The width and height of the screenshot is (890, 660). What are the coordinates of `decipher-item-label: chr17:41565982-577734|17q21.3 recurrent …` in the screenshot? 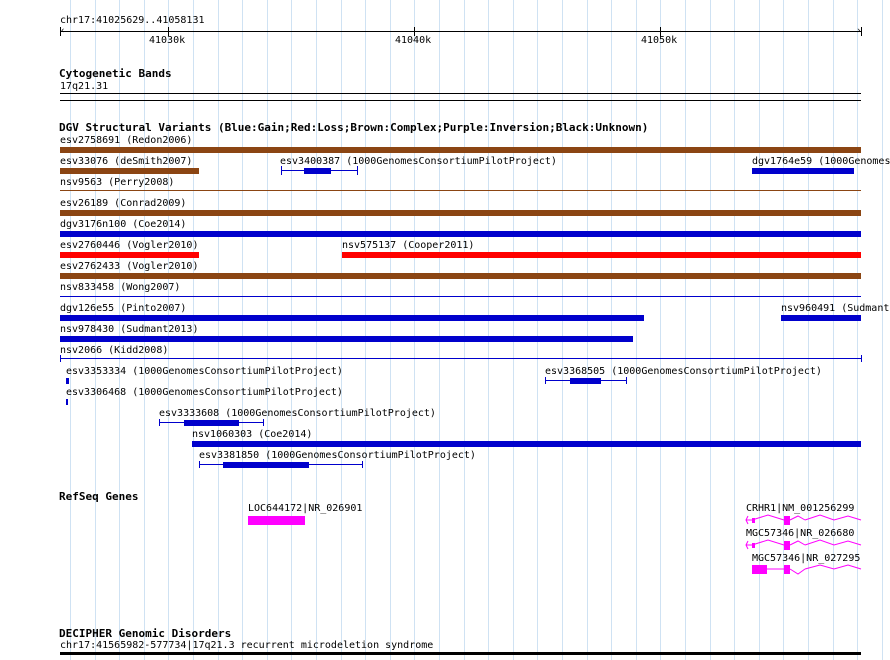 It's located at (246, 646).